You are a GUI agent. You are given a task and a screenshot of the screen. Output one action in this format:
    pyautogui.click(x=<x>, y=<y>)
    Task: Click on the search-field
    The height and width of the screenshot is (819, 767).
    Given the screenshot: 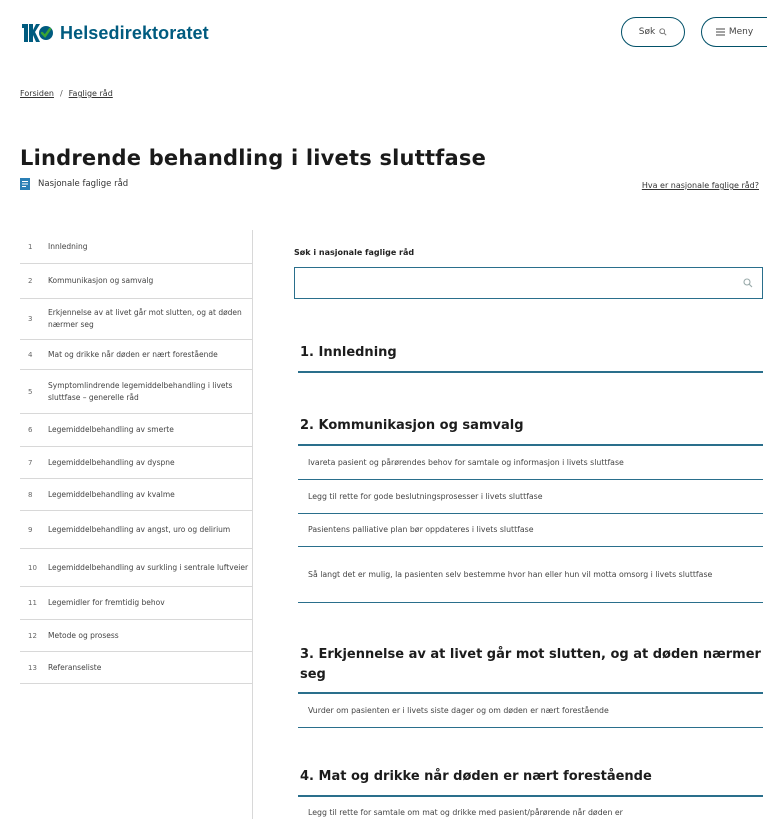 What is the action you would take?
    pyautogui.click(x=528, y=283)
    